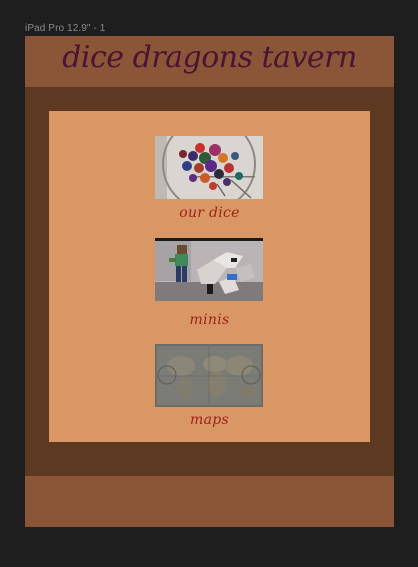 The image size is (418, 567). I want to click on artboard-label: iPad Pro 12.9" - 1, so click(65, 28).